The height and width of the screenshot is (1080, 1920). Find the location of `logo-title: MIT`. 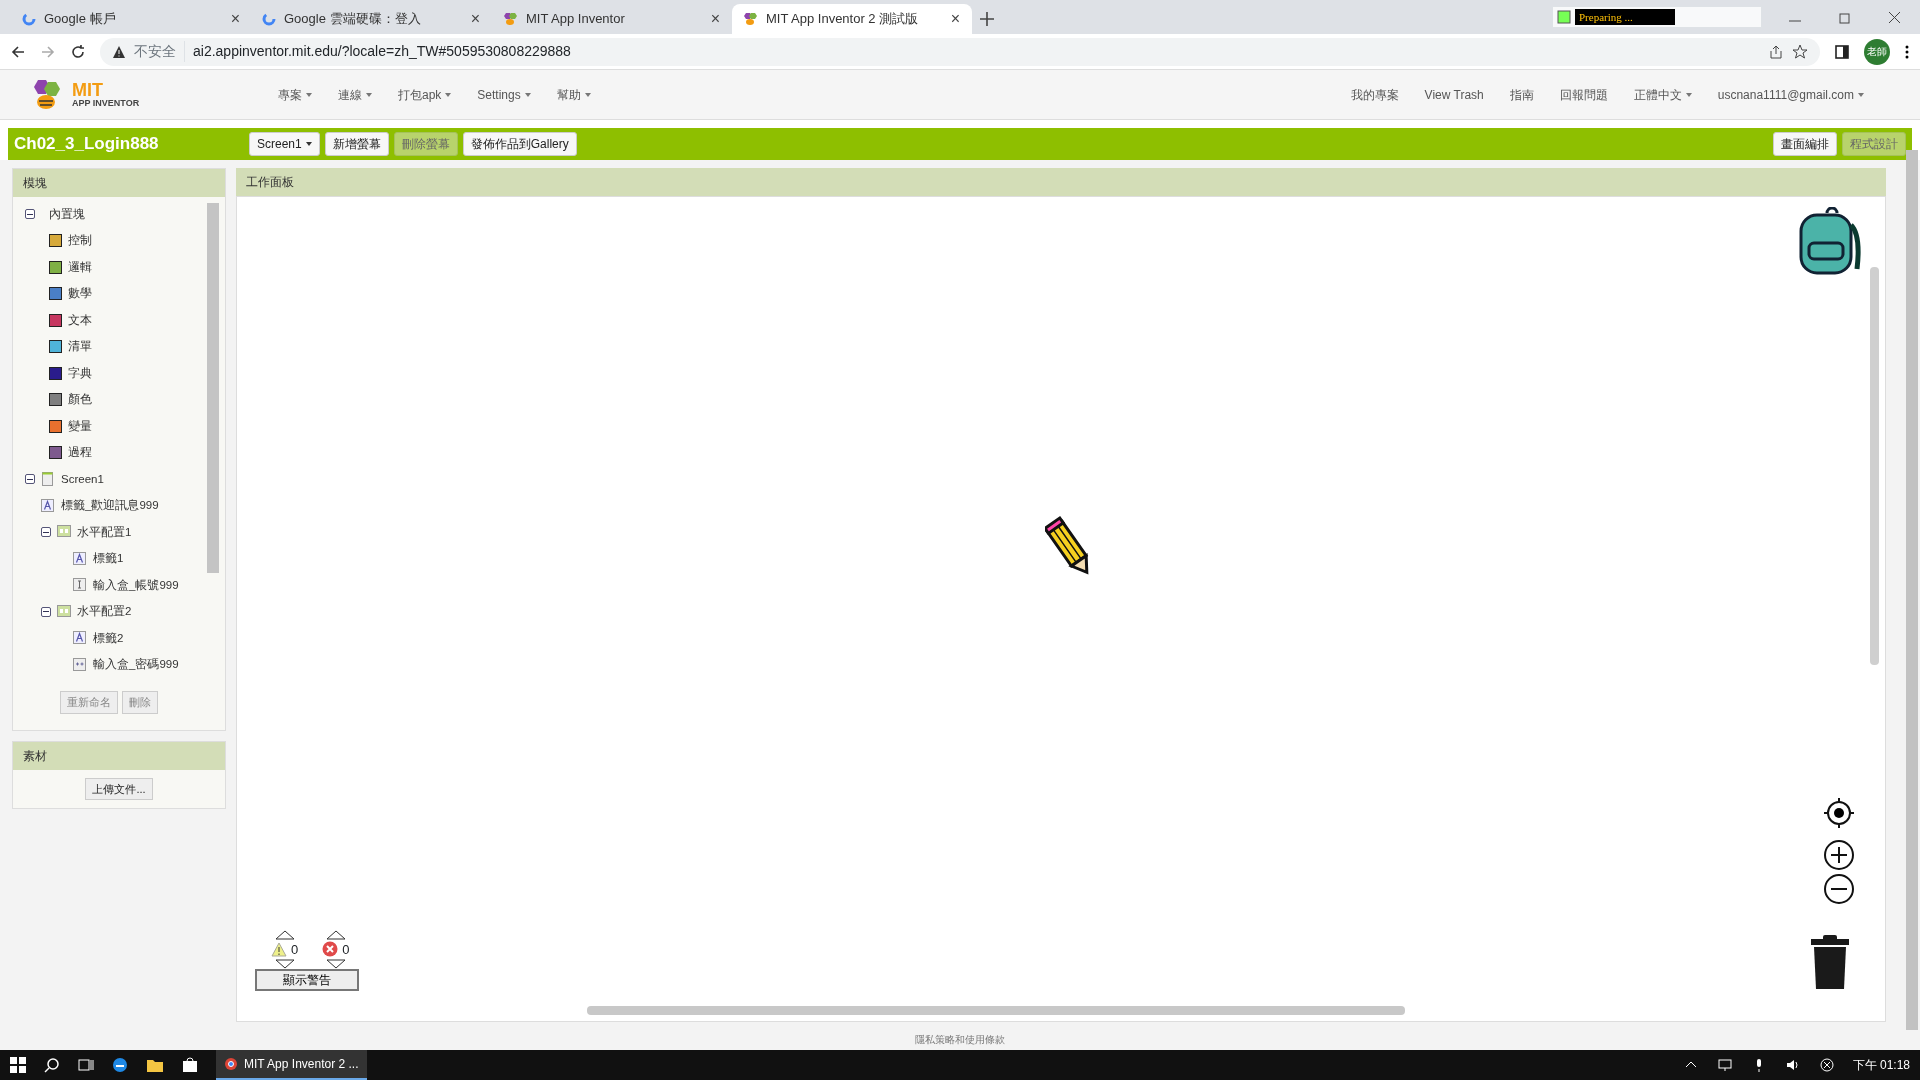

logo-title: MIT is located at coordinates (88, 90).